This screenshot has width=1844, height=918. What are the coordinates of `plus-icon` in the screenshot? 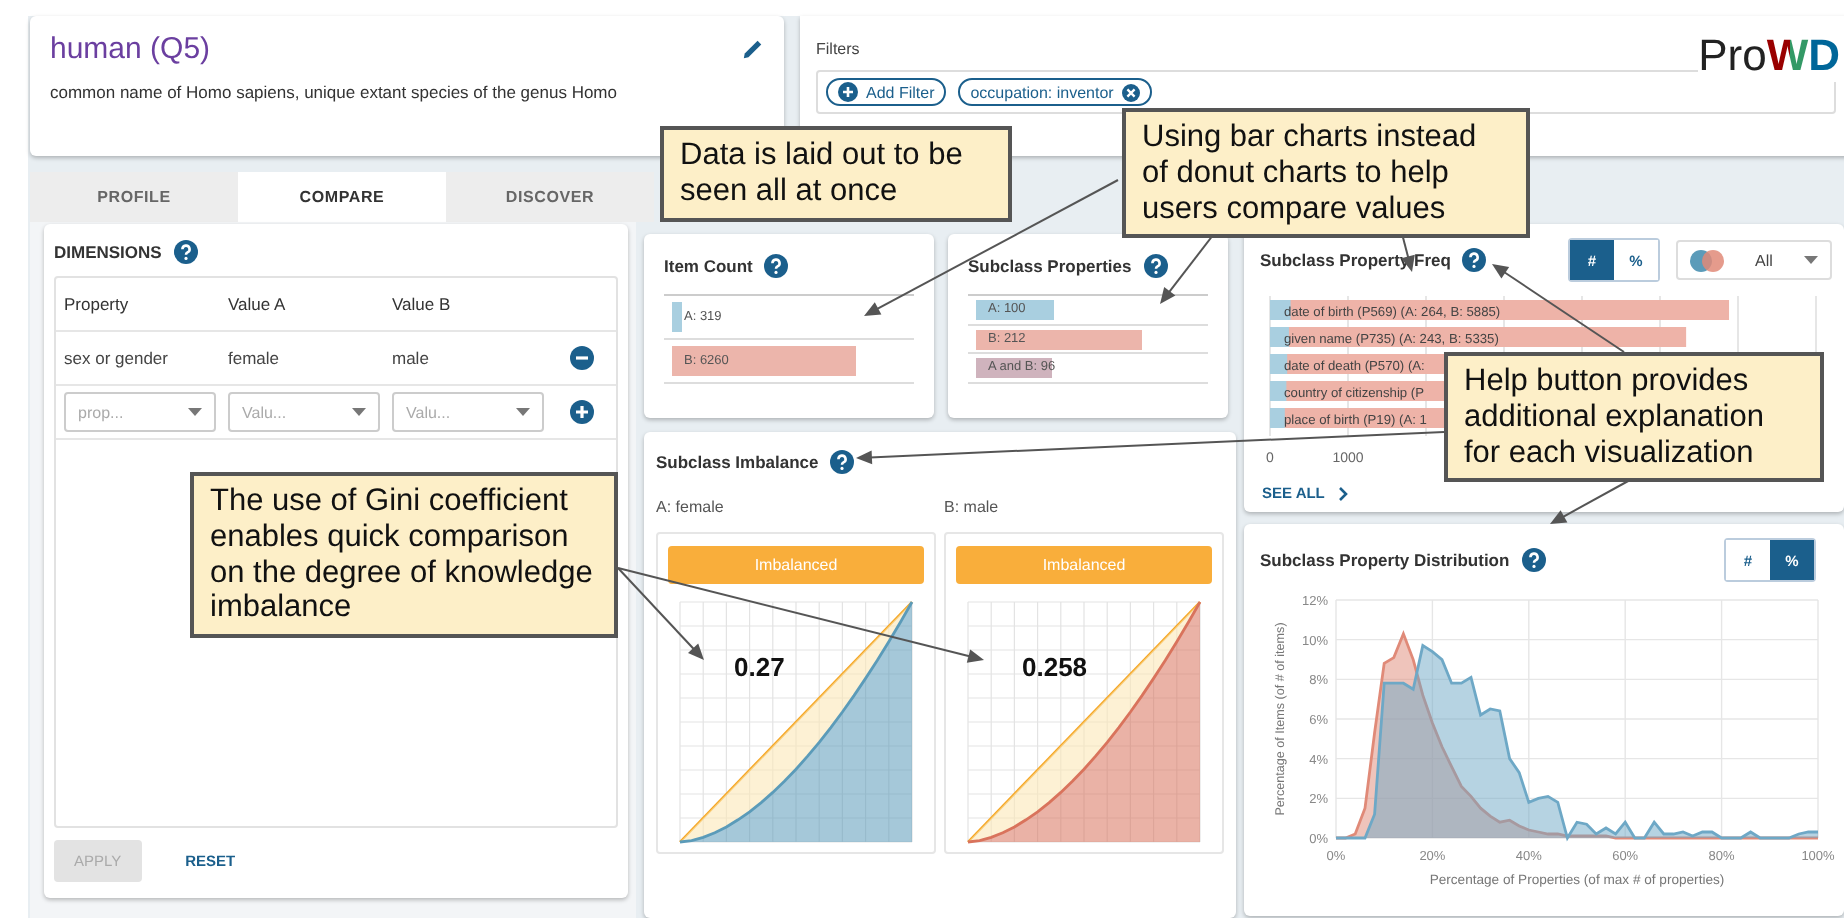 It's located at (848, 92).